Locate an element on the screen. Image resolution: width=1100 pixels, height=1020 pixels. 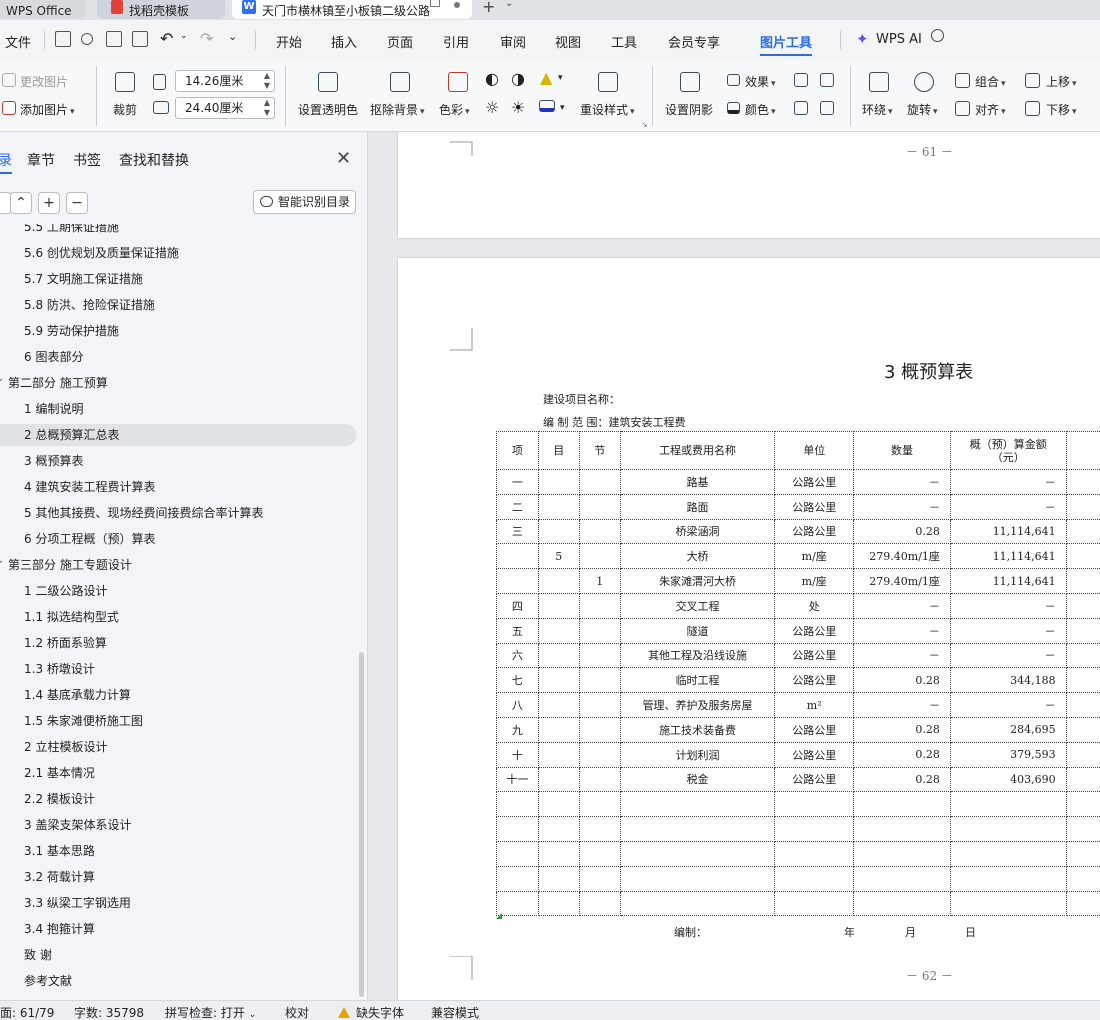
tab-window-icon is located at coordinates (435, 3).